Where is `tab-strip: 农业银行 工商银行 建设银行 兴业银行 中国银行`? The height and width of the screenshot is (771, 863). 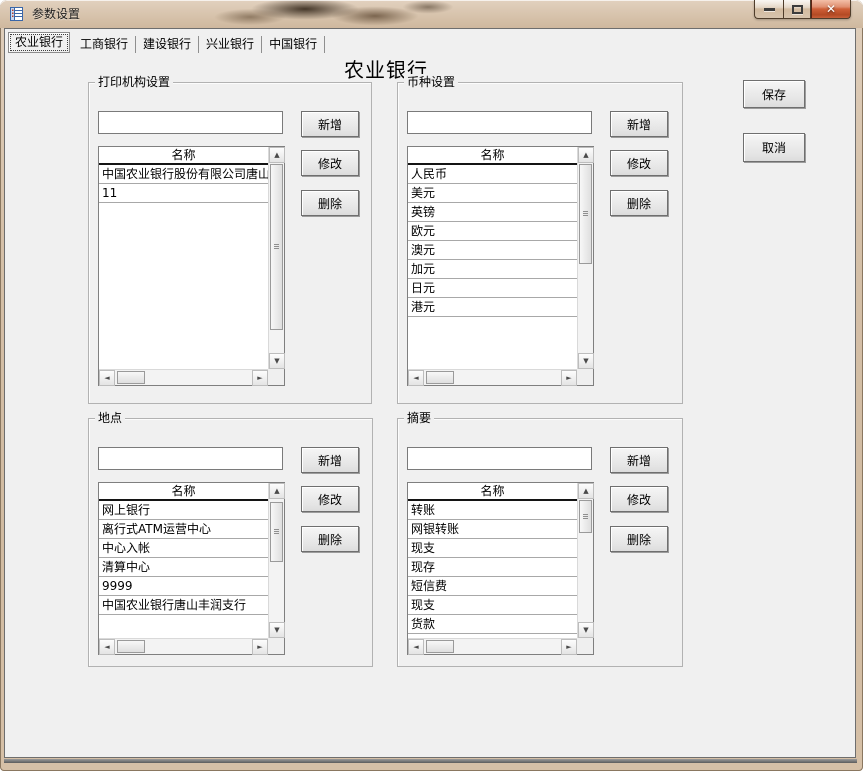
tab-strip: 农业银行 工商银行 建设银行 兴业银行 中国银行 is located at coordinates (167, 42).